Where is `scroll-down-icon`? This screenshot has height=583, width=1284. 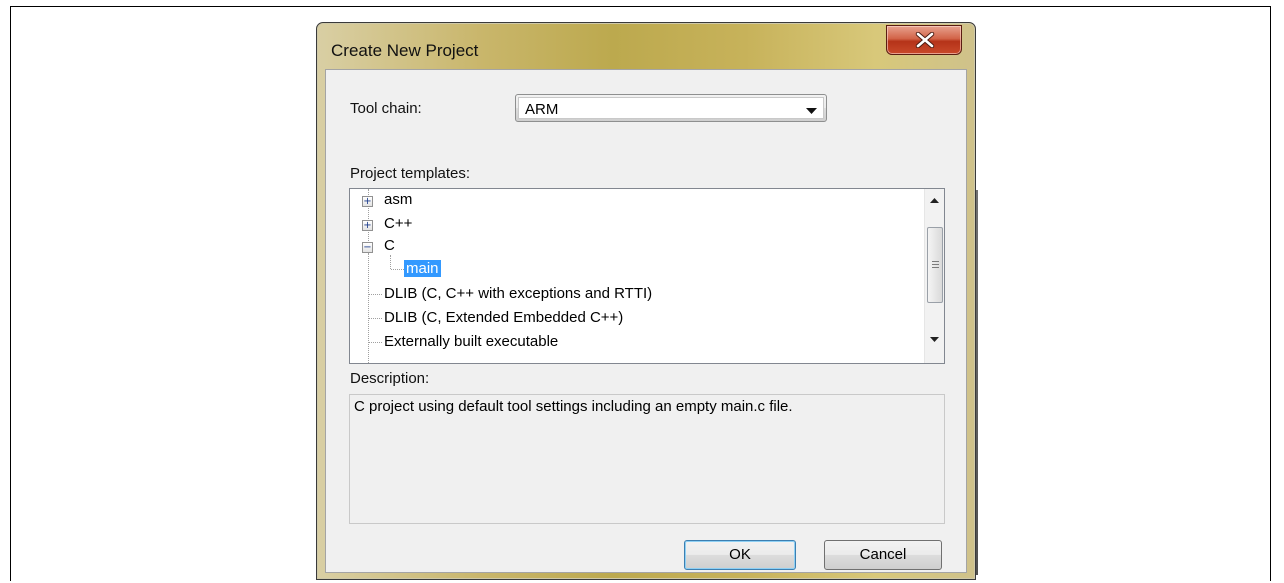 scroll-down-icon is located at coordinates (934, 339).